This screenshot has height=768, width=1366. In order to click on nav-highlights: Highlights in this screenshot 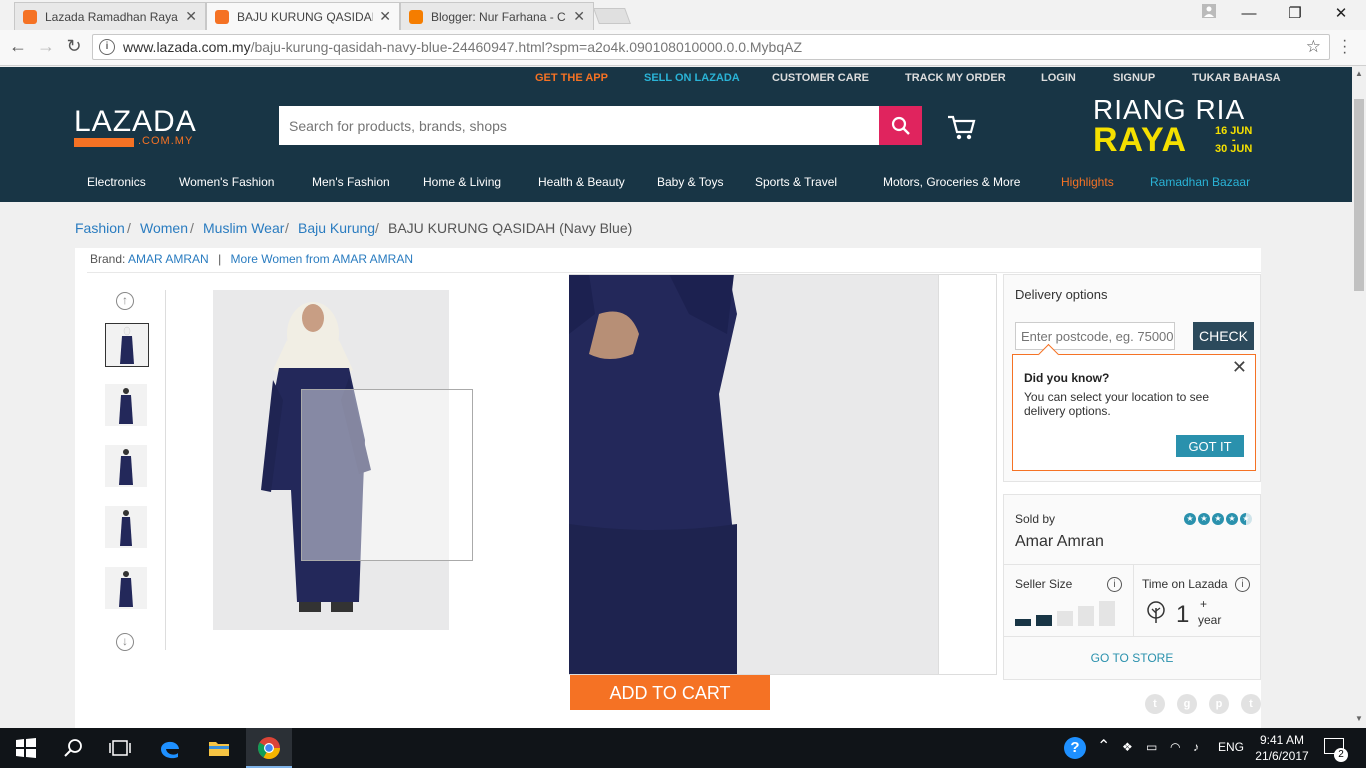, I will do `click(1087, 182)`.